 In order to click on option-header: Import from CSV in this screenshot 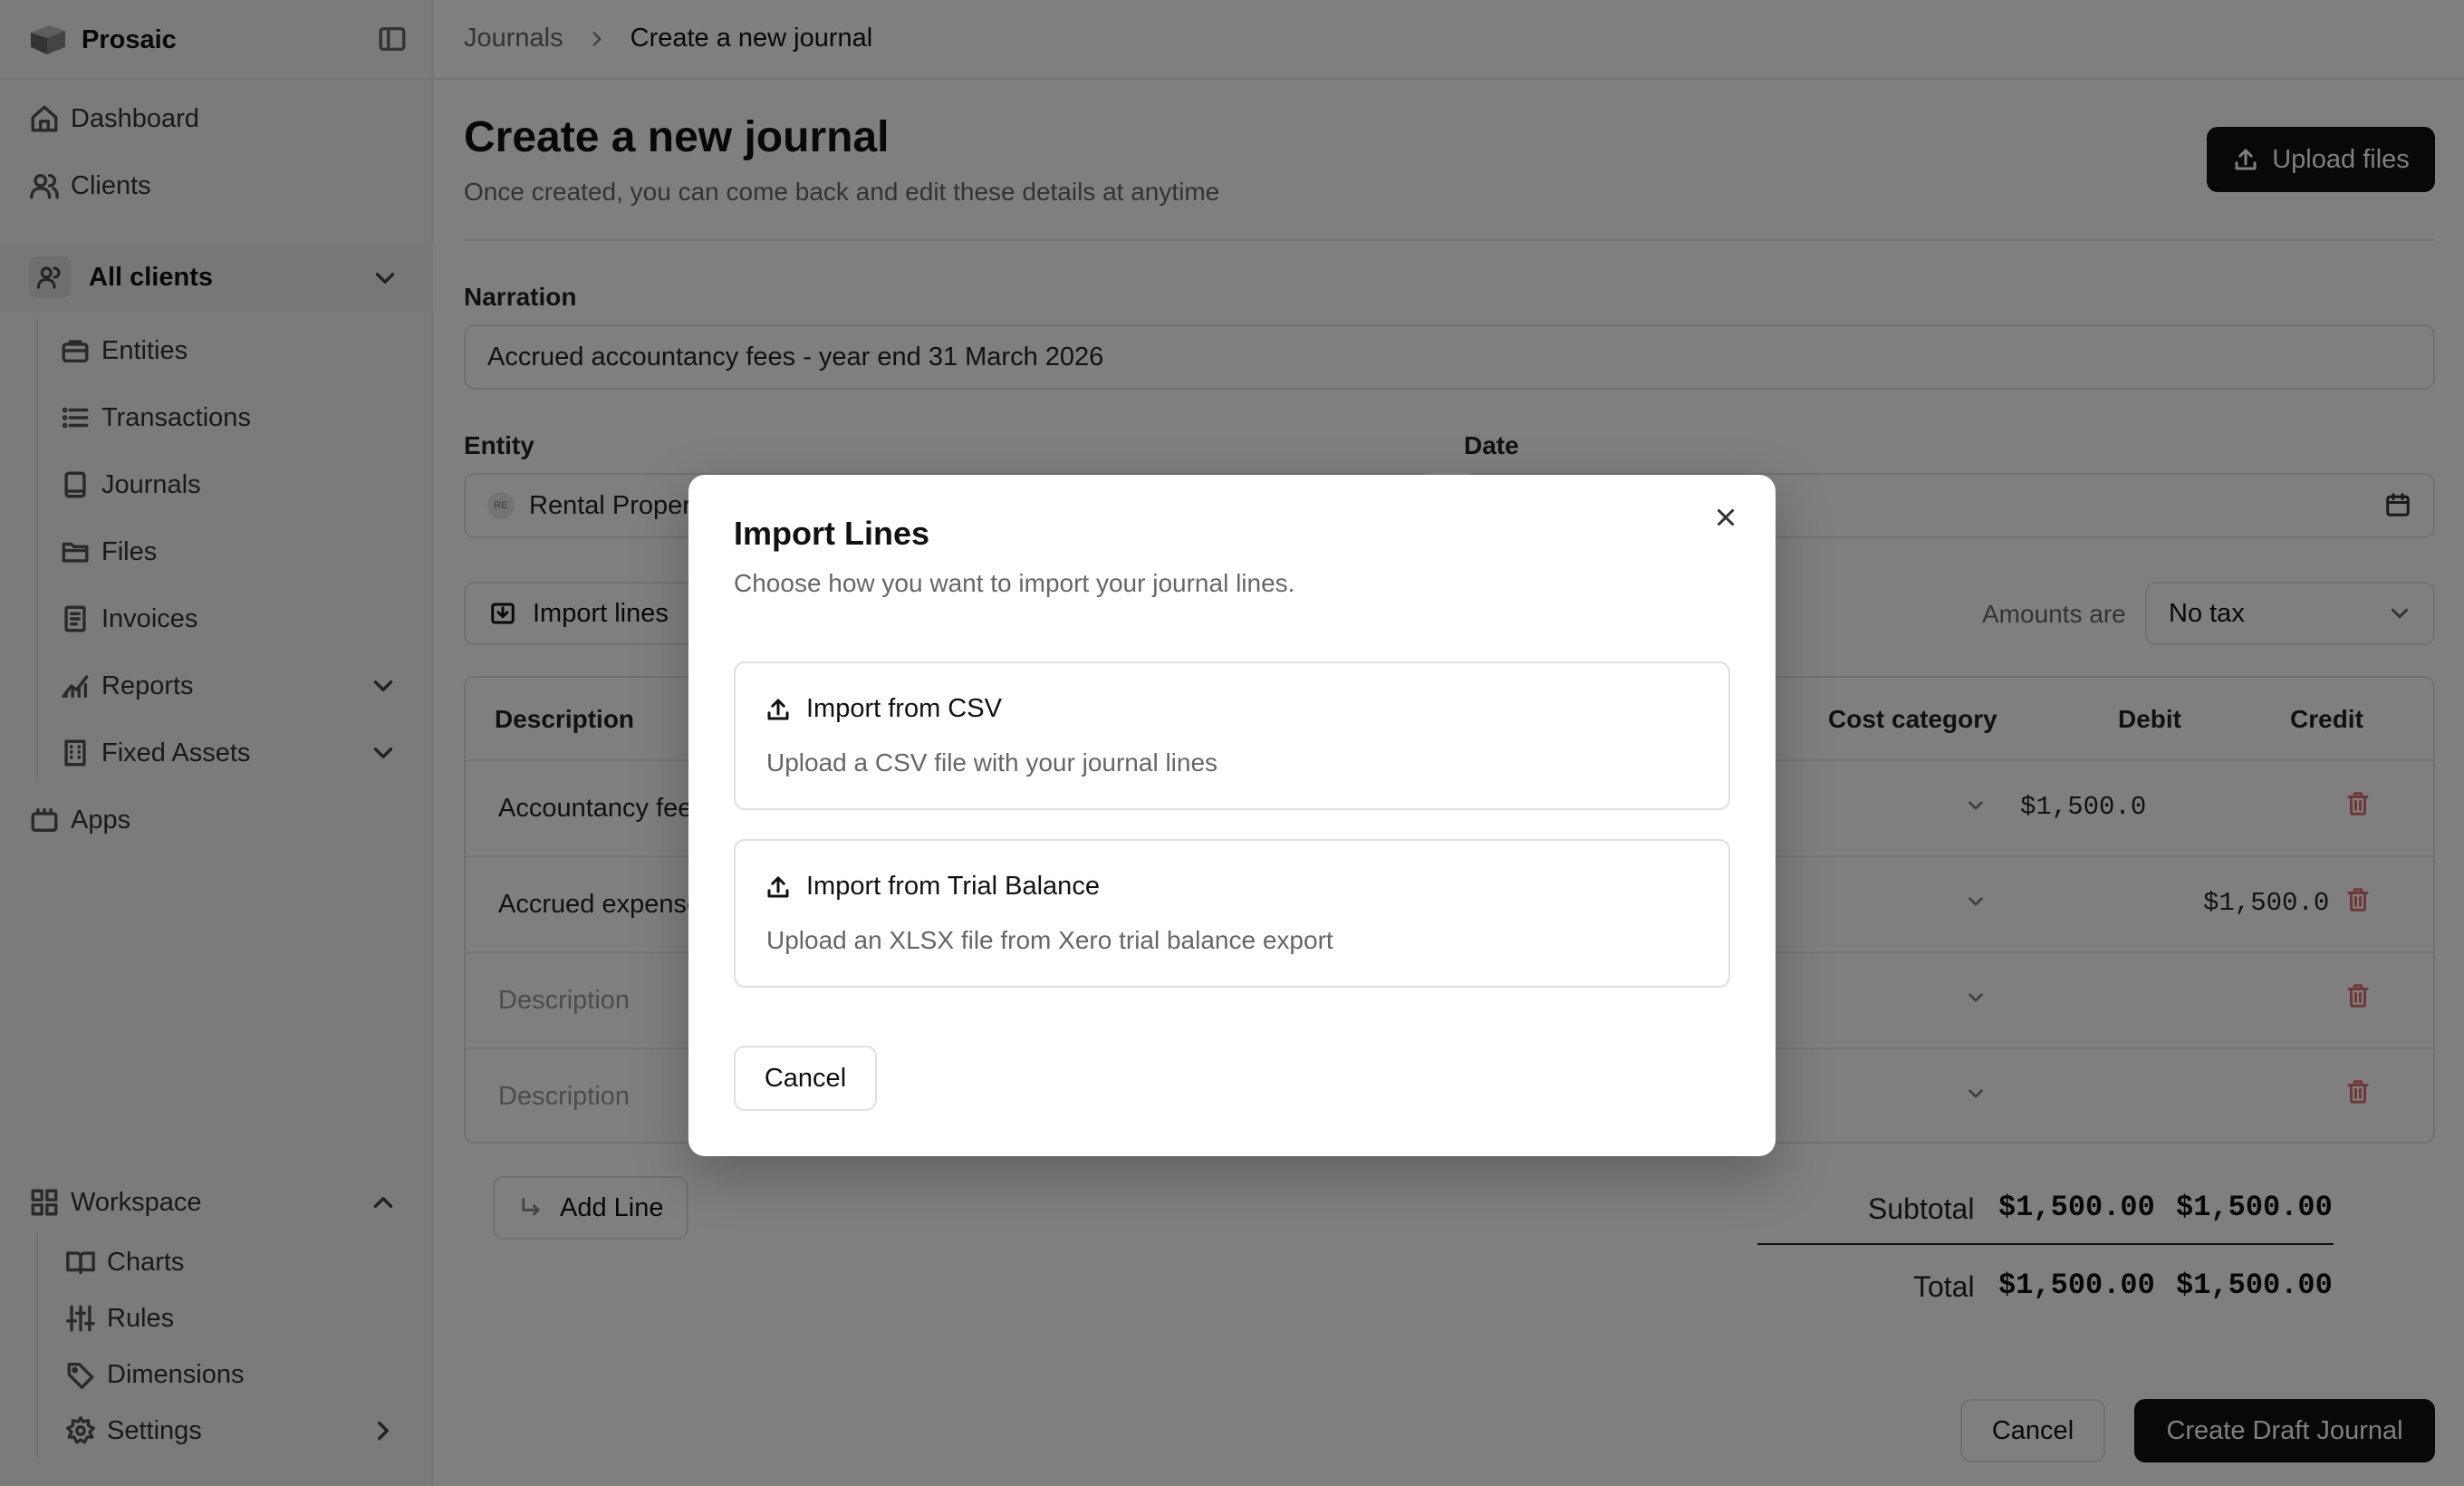, I will do `click(883, 709)`.